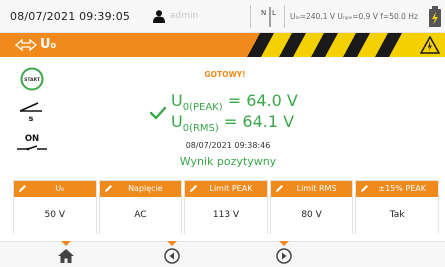 The width and height of the screenshot is (445, 267). Describe the element at coordinates (184, 16) in the screenshot. I see `user-name: admin` at that location.